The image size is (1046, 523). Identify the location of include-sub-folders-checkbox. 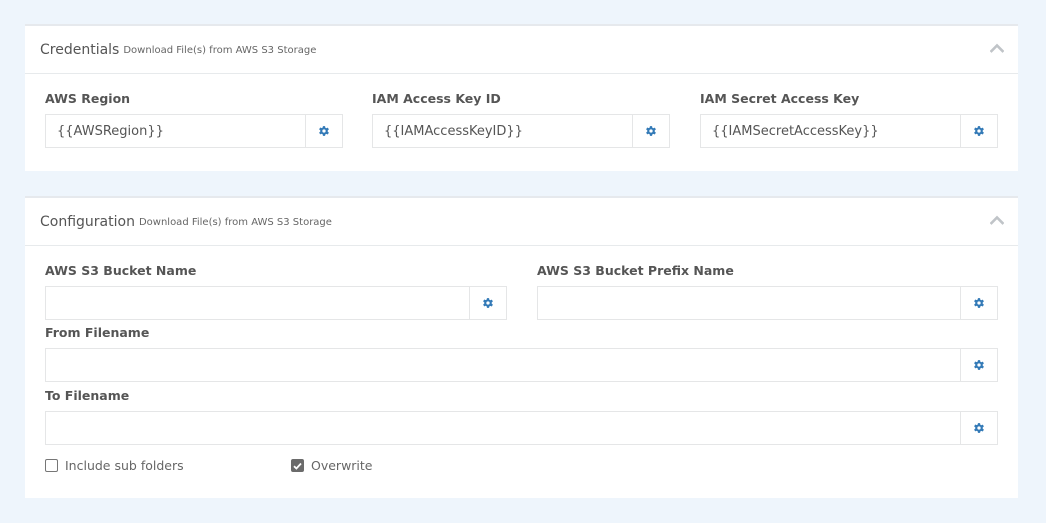
(51, 465).